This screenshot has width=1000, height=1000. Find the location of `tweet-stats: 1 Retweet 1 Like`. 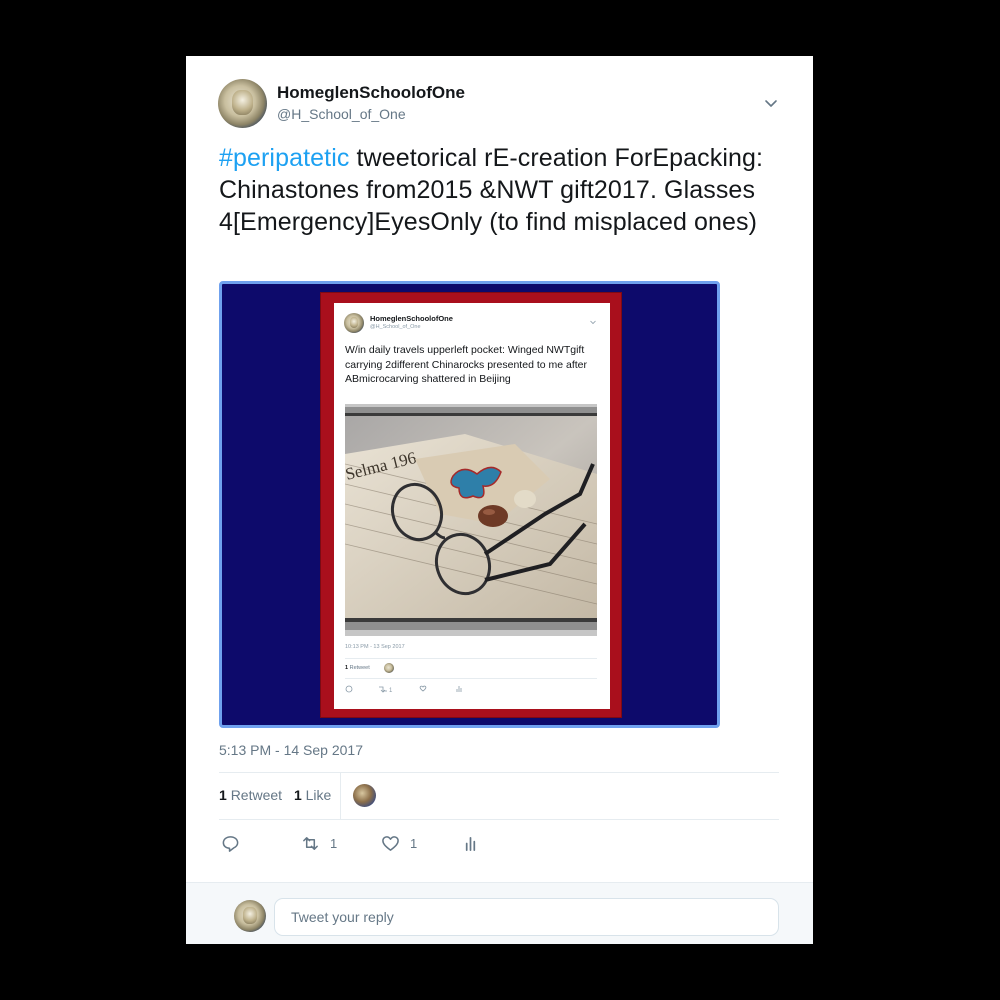

tweet-stats: 1 Retweet 1 Like is located at coordinates (275, 795).